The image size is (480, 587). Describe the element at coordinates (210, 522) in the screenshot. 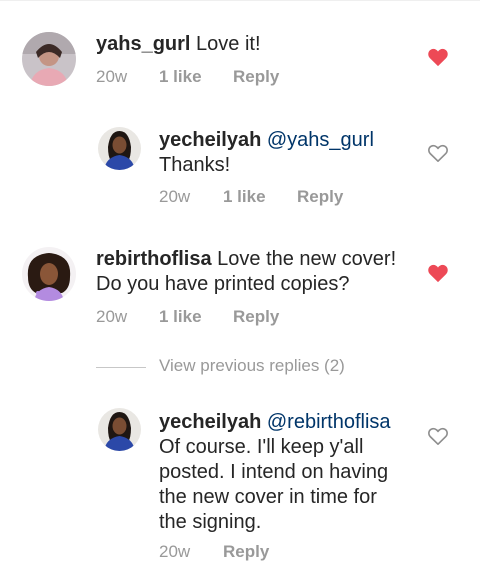

I see `comment-body-line-4: the signing.` at that location.